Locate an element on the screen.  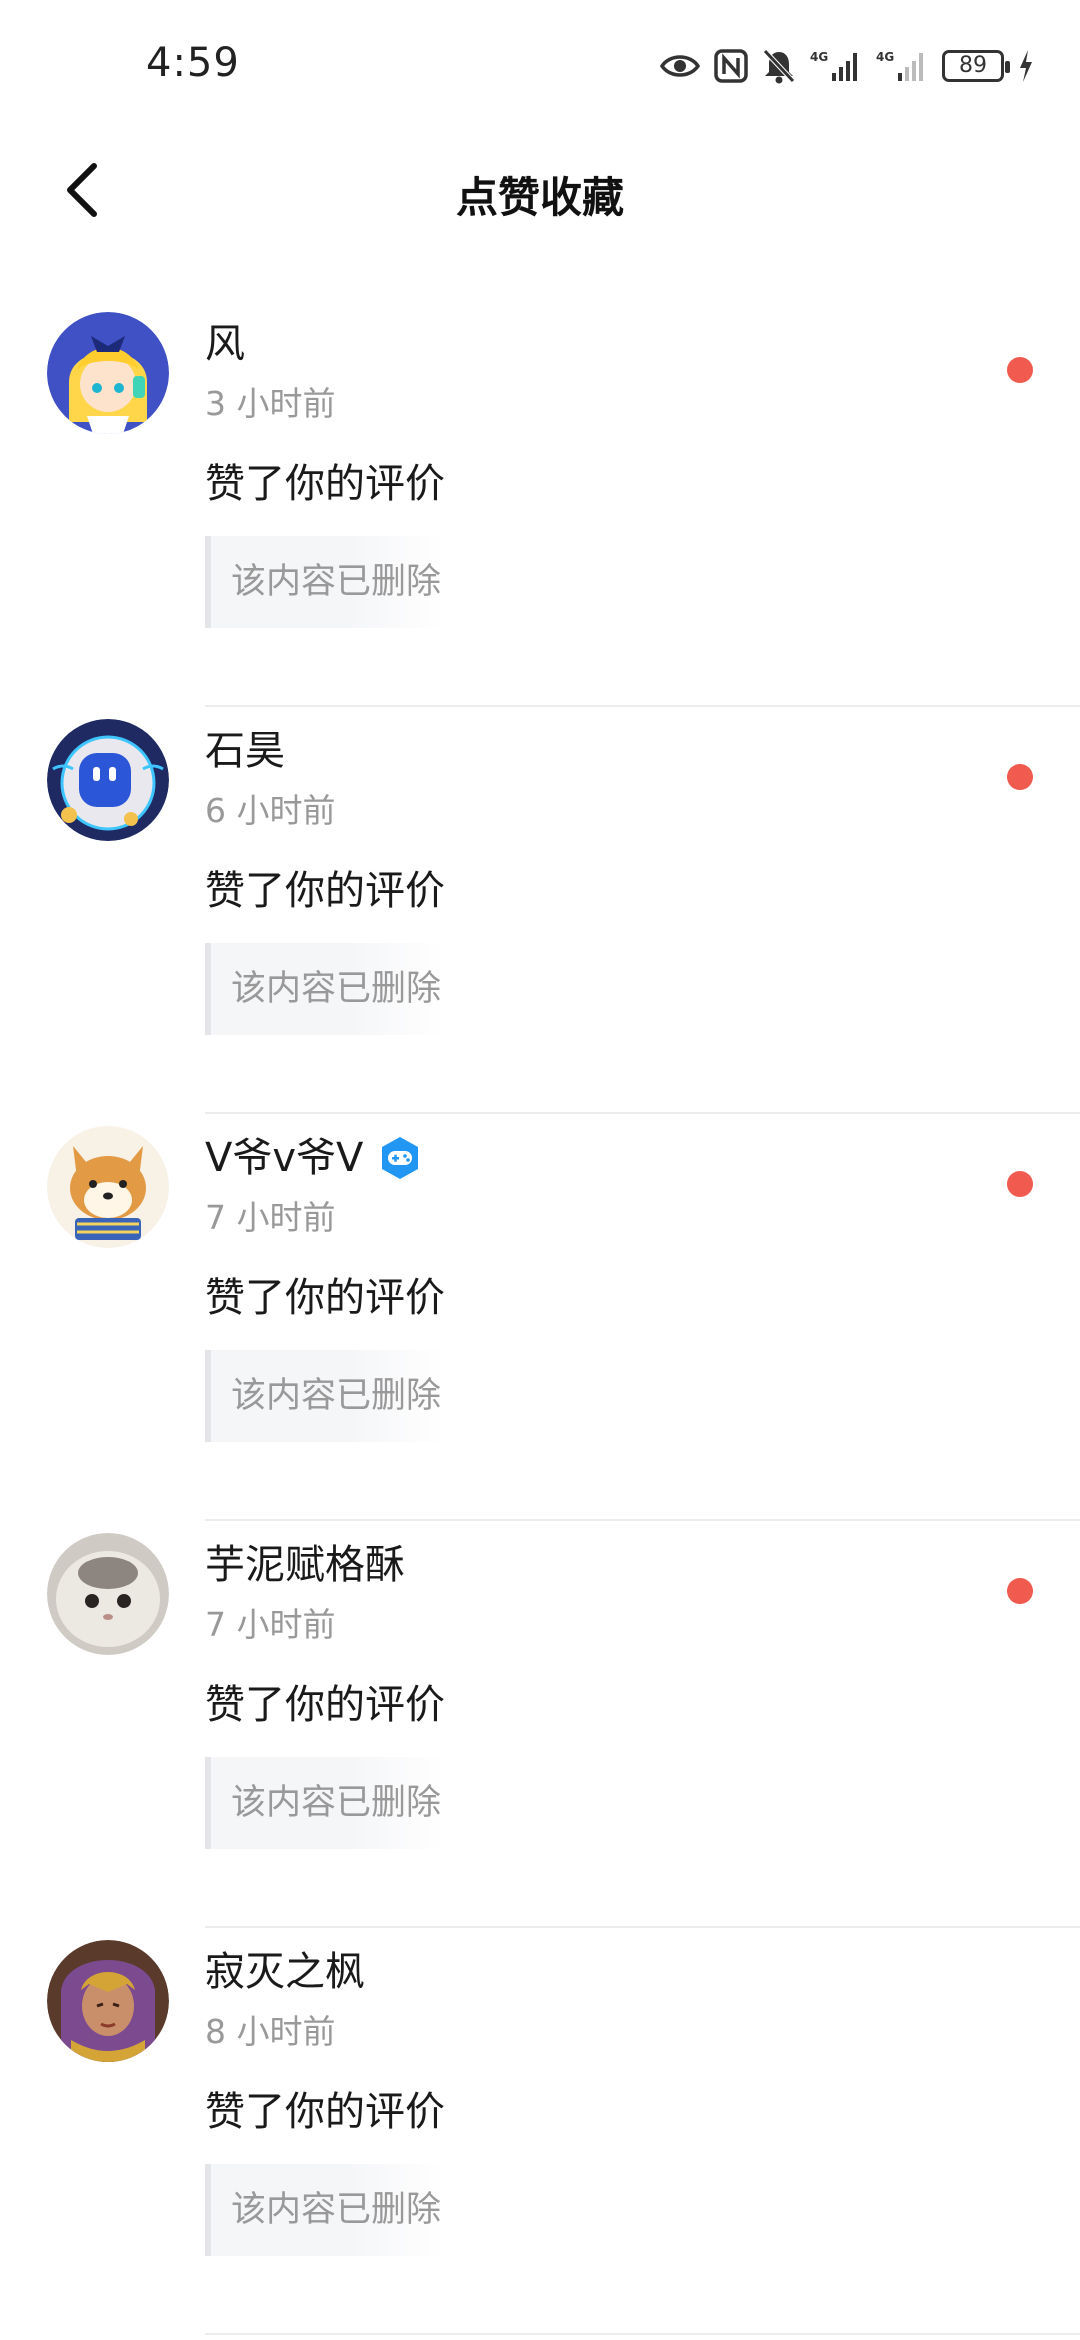
name-row: 寂灭之枫 is located at coordinates (285, 1972).